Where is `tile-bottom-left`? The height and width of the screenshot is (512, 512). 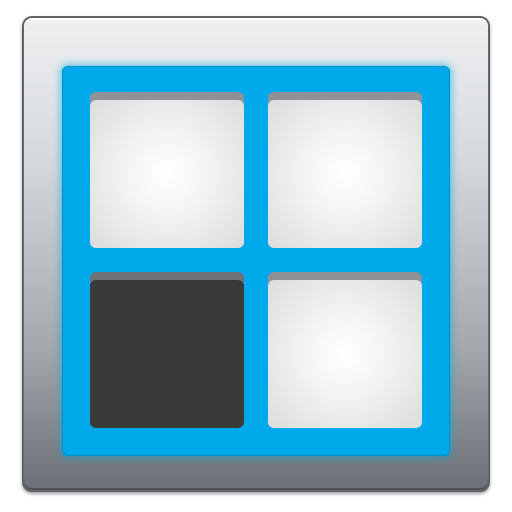
tile-bottom-left is located at coordinates (167, 350).